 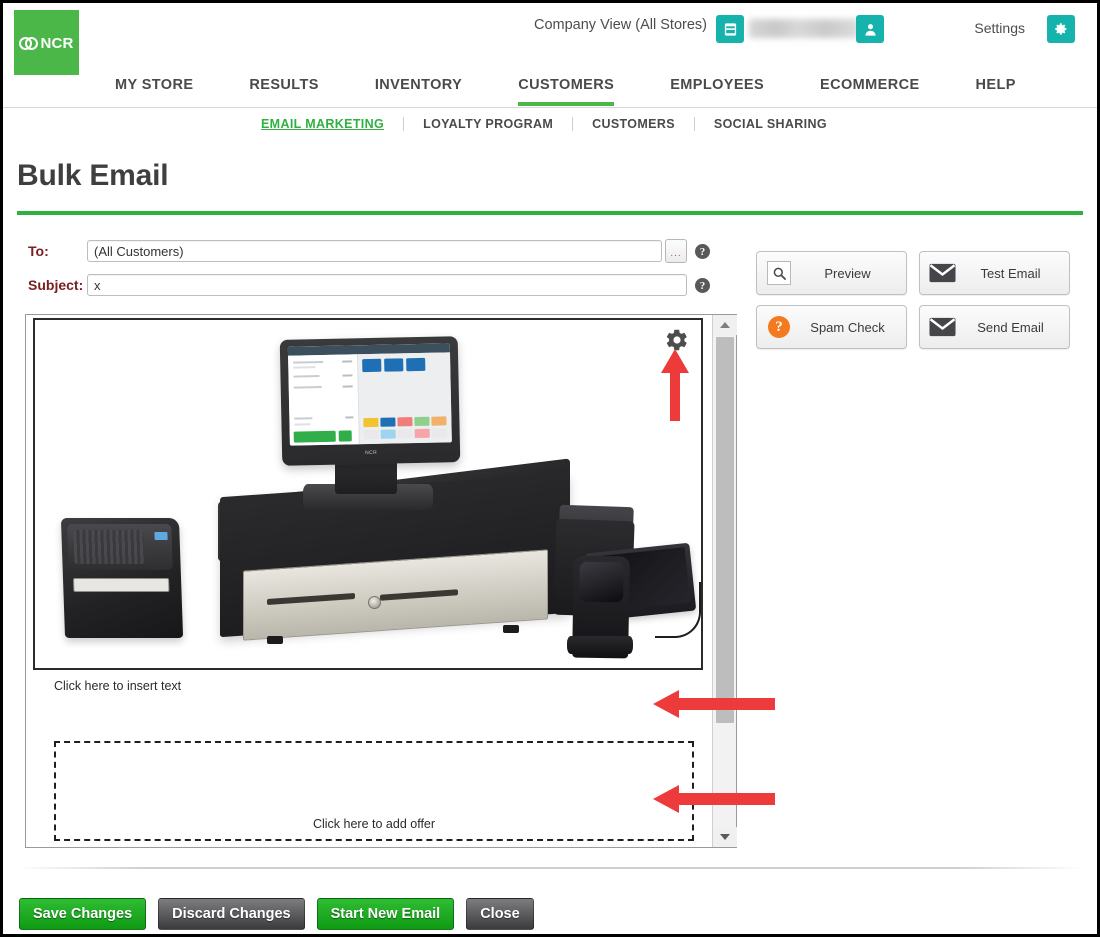 I want to click on ncr-logo-text: NCR, so click(x=57, y=43).